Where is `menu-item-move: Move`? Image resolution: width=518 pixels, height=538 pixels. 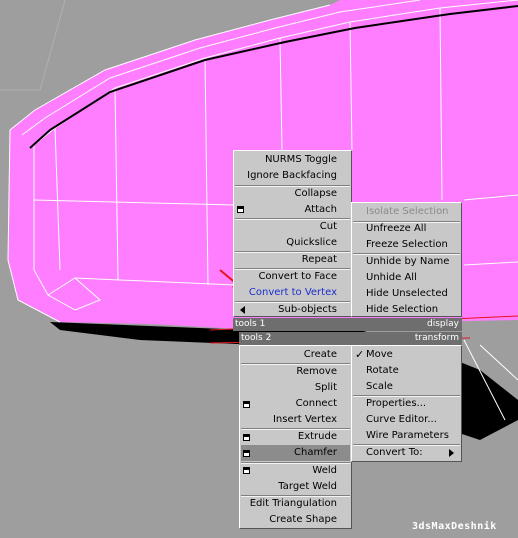
menu-item-move: Move is located at coordinates (406, 355).